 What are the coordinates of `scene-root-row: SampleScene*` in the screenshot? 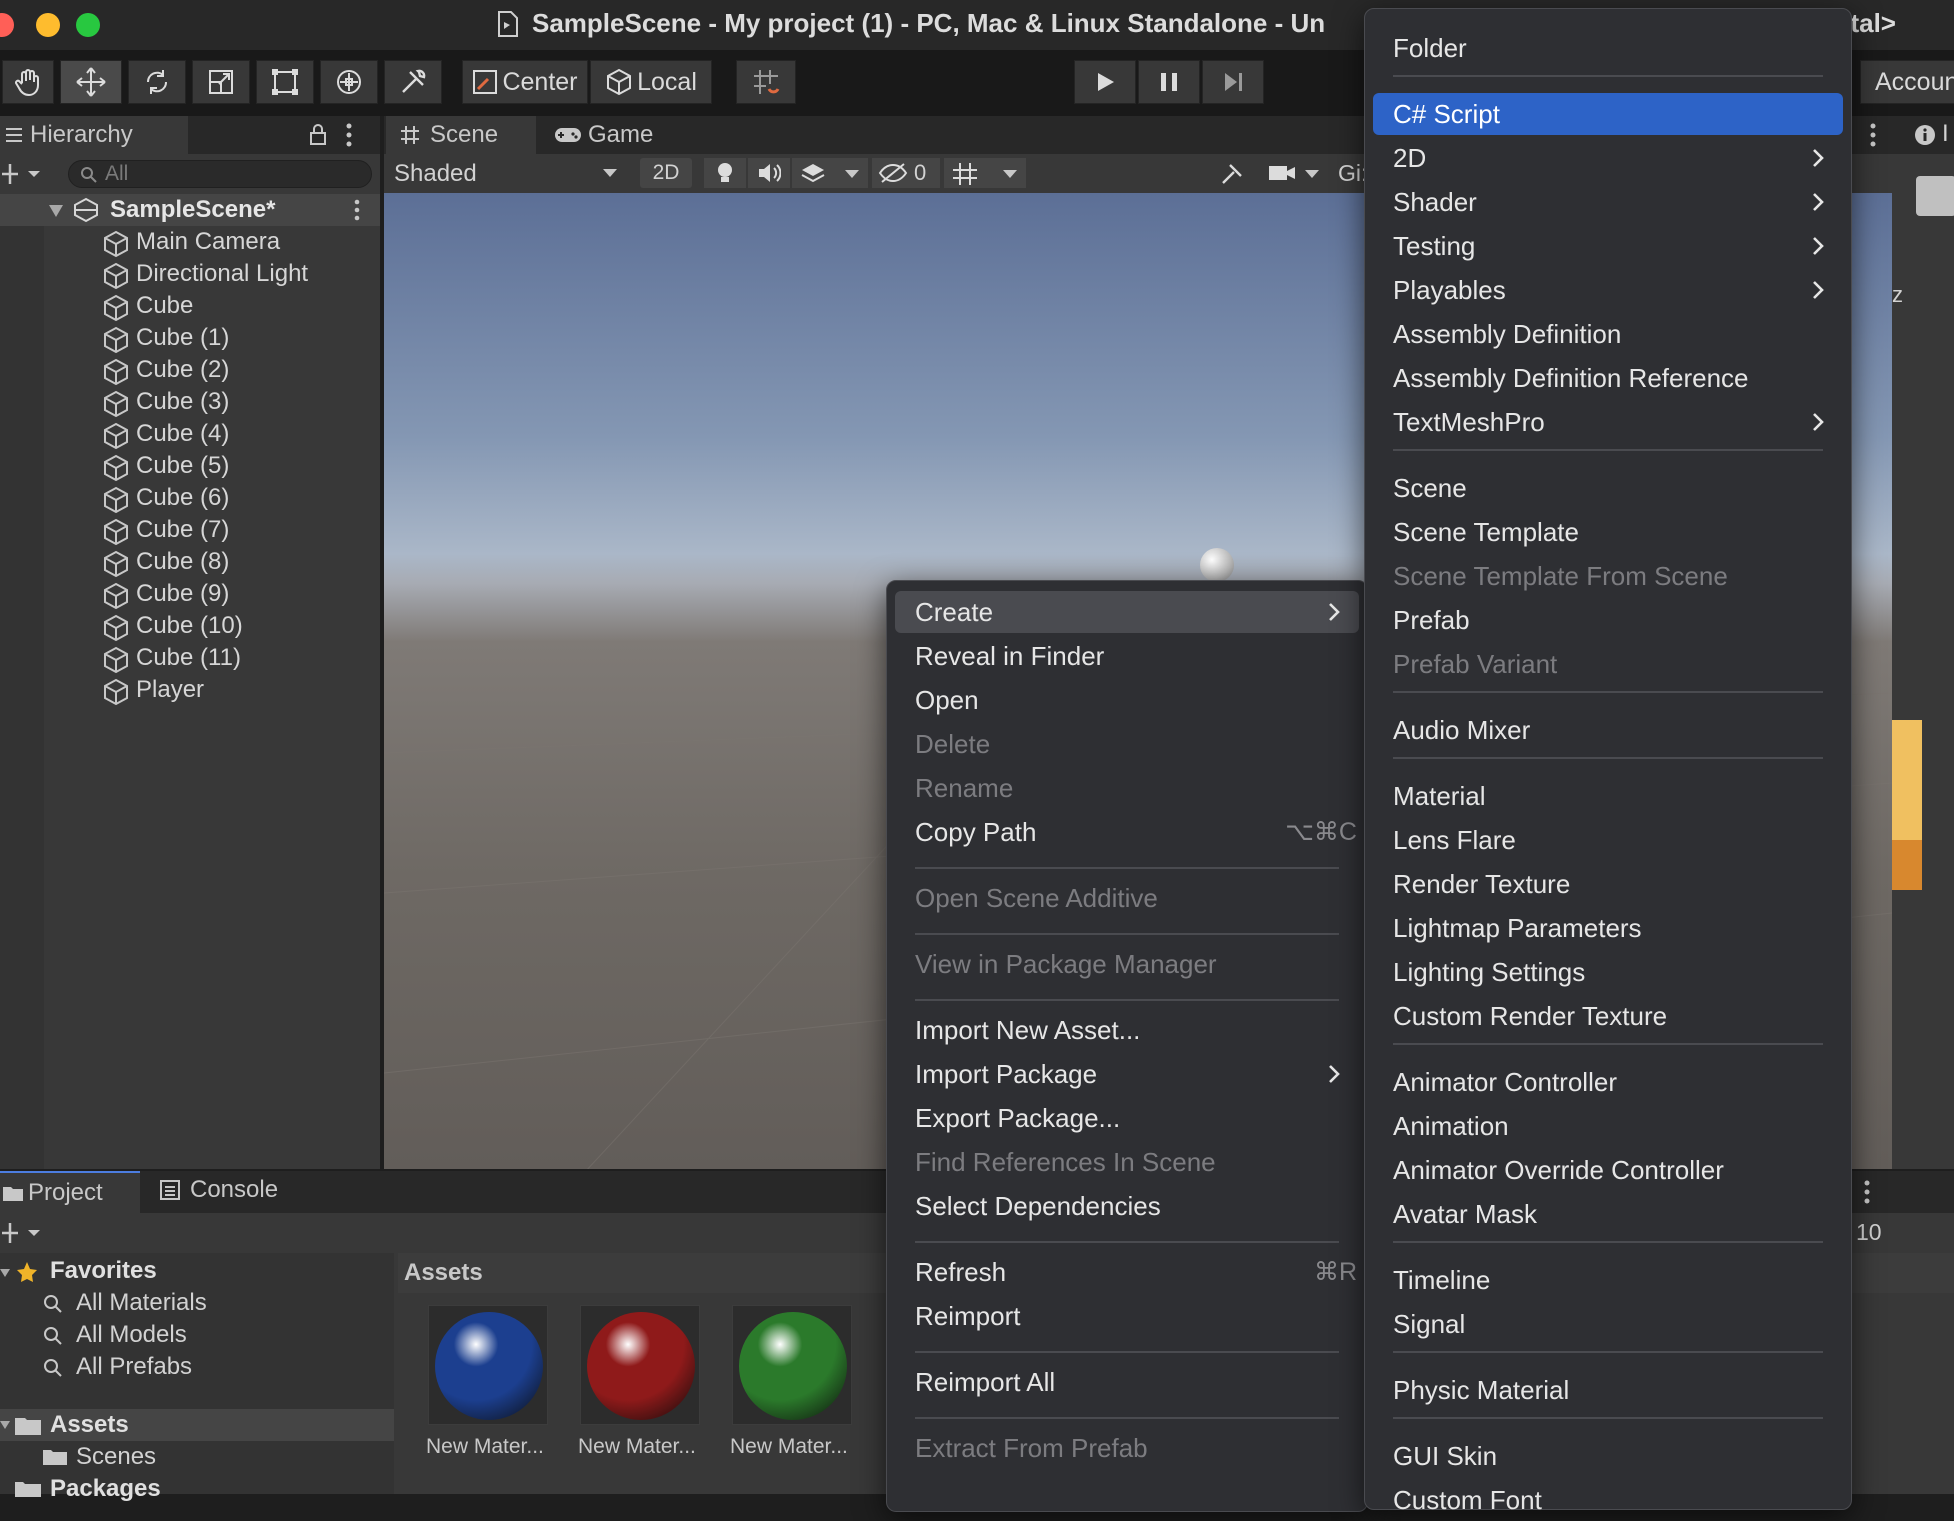 It's located at (190, 210).